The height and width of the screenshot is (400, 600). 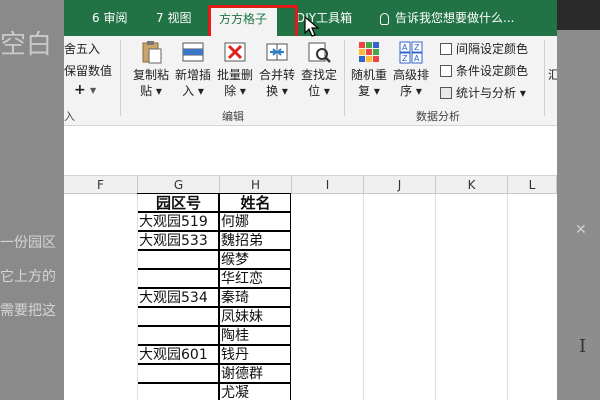 What do you see at coordinates (82, 48) in the screenshot?
I see `round-button: 舍五入` at bounding box center [82, 48].